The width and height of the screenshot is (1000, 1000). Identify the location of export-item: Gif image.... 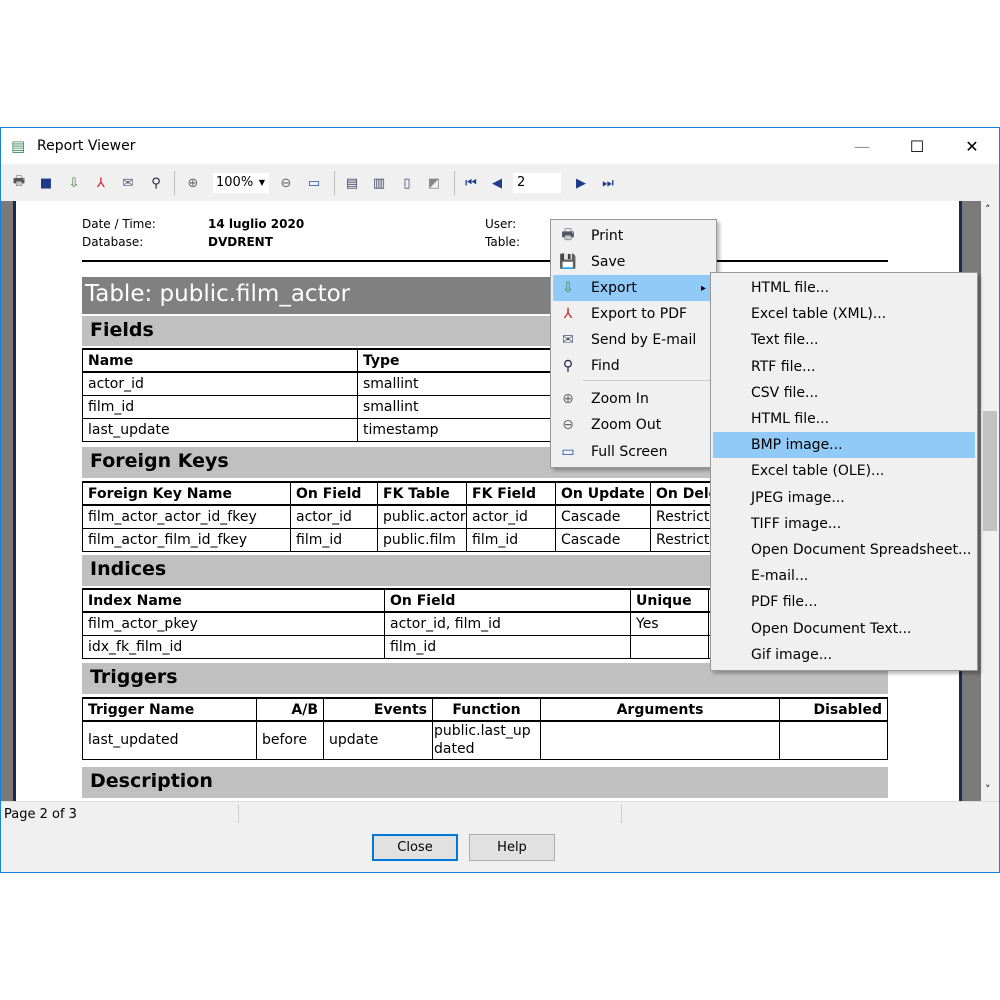
(844, 655).